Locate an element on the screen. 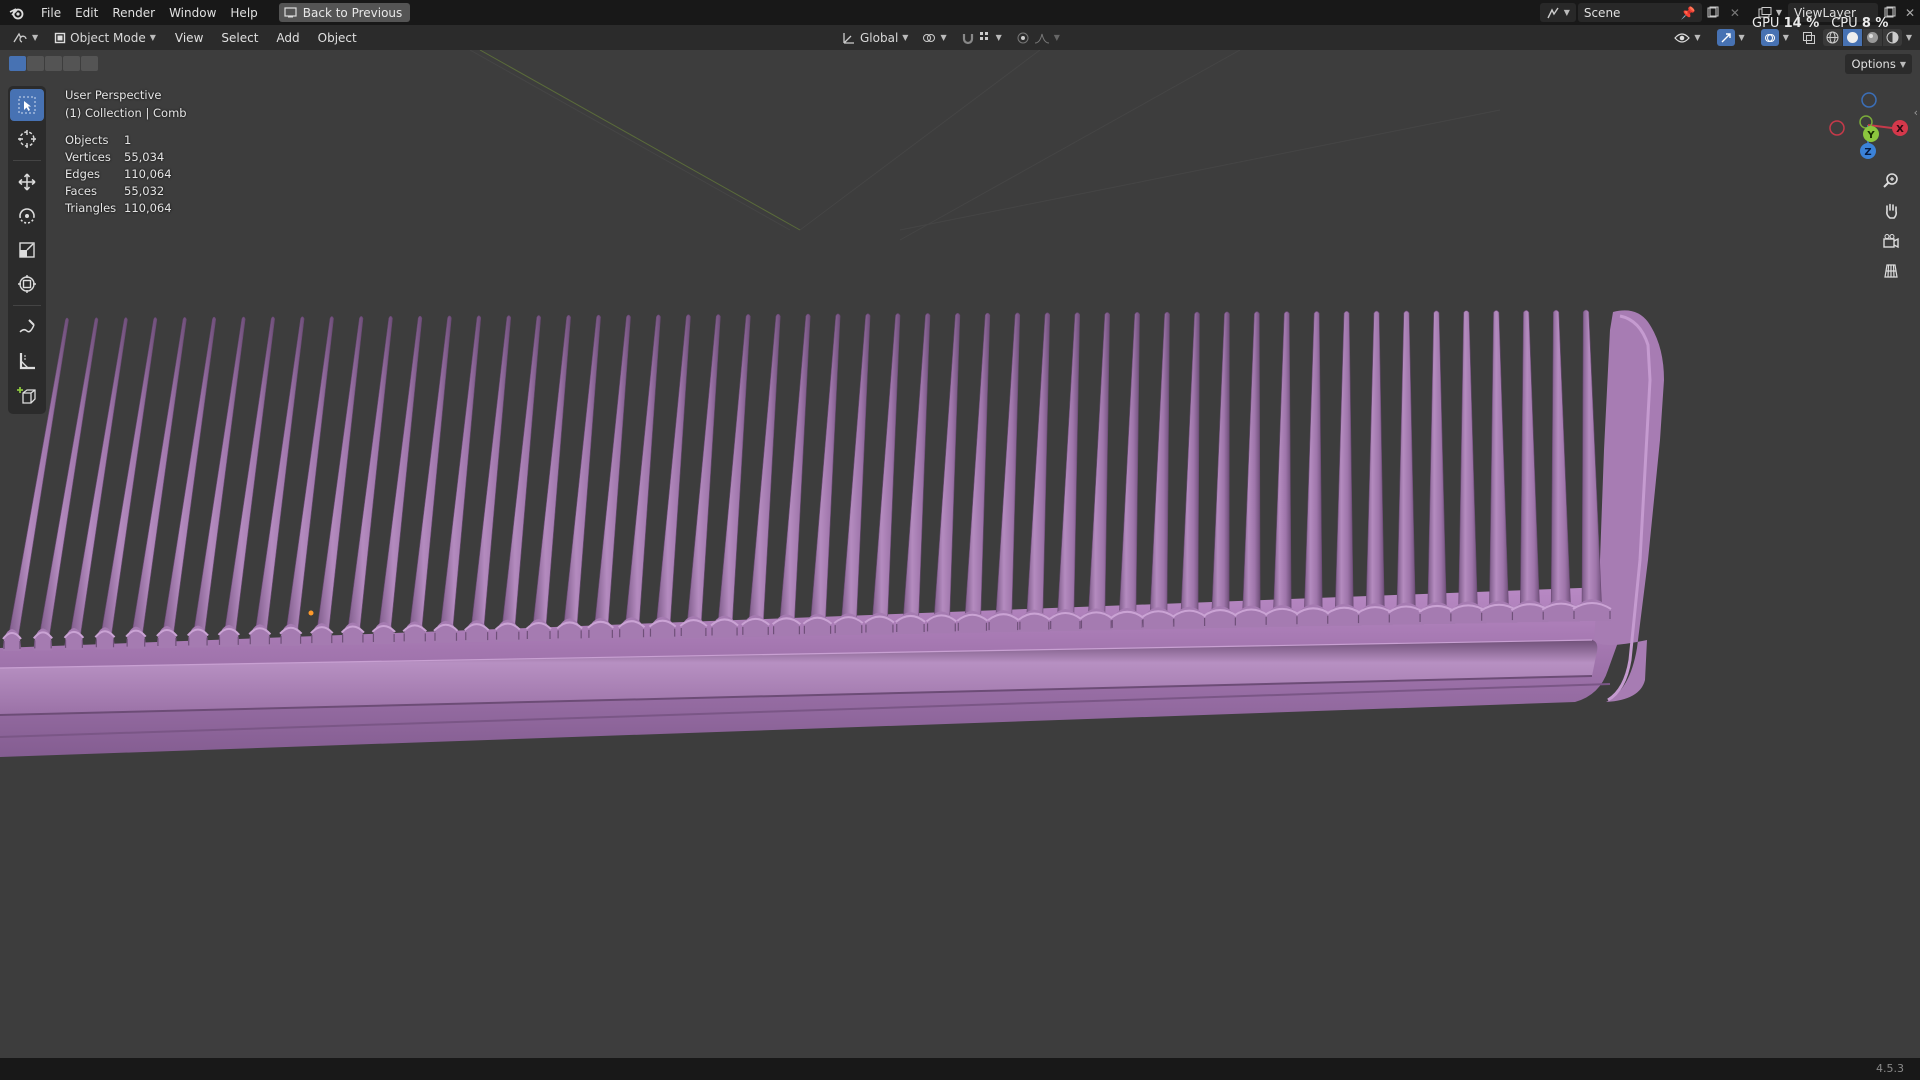 The width and height of the screenshot is (1920, 1080). navigation-gizmo: X Y Z is located at coordinates (1865, 131).